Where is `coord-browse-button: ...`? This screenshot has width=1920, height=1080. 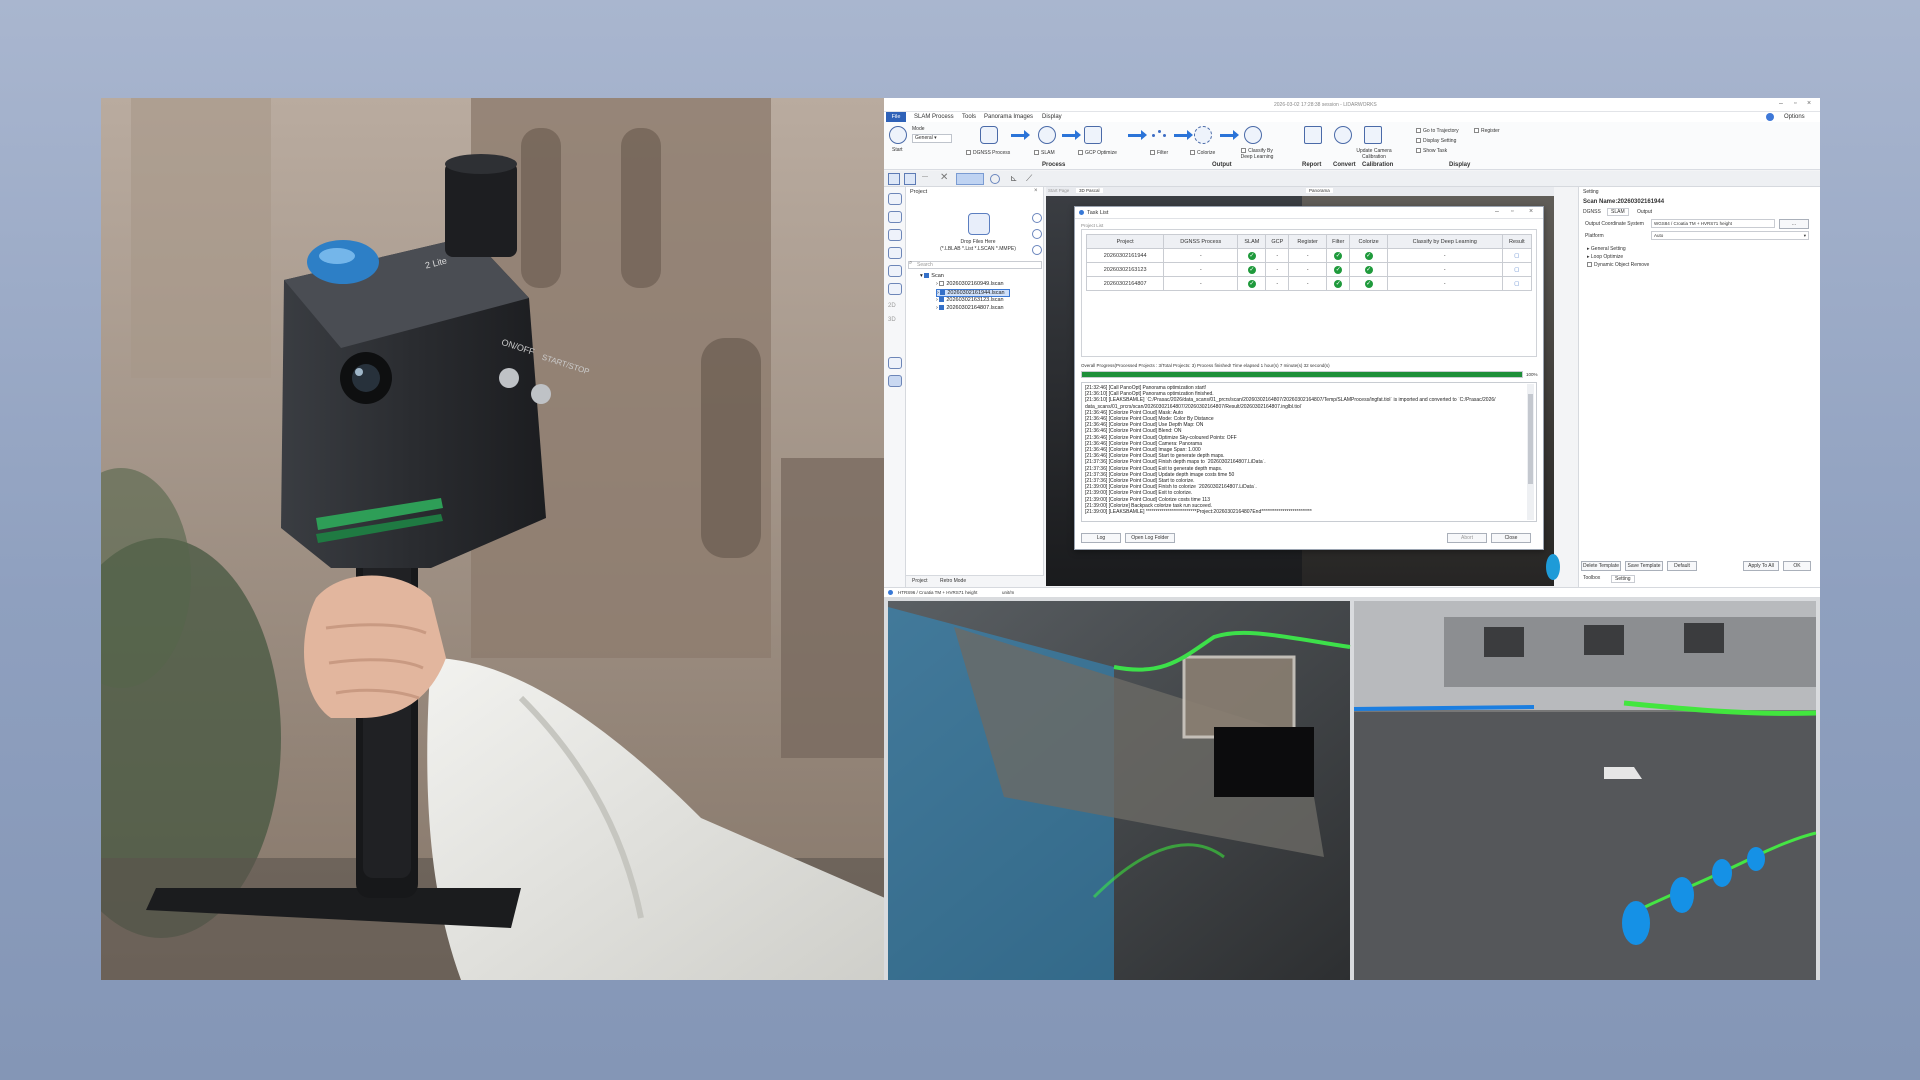 coord-browse-button: ... is located at coordinates (1794, 224).